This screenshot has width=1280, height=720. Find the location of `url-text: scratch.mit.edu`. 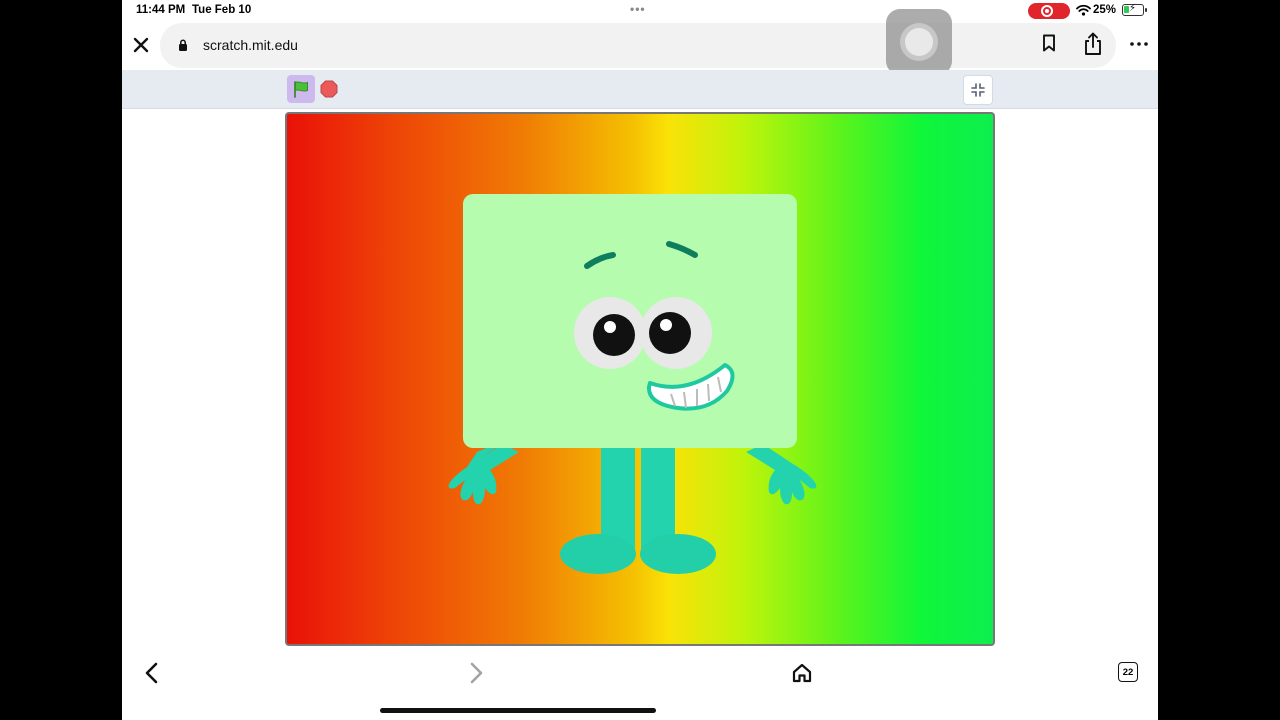

url-text: scratch.mit.edu is located at coordinates (250, 45).